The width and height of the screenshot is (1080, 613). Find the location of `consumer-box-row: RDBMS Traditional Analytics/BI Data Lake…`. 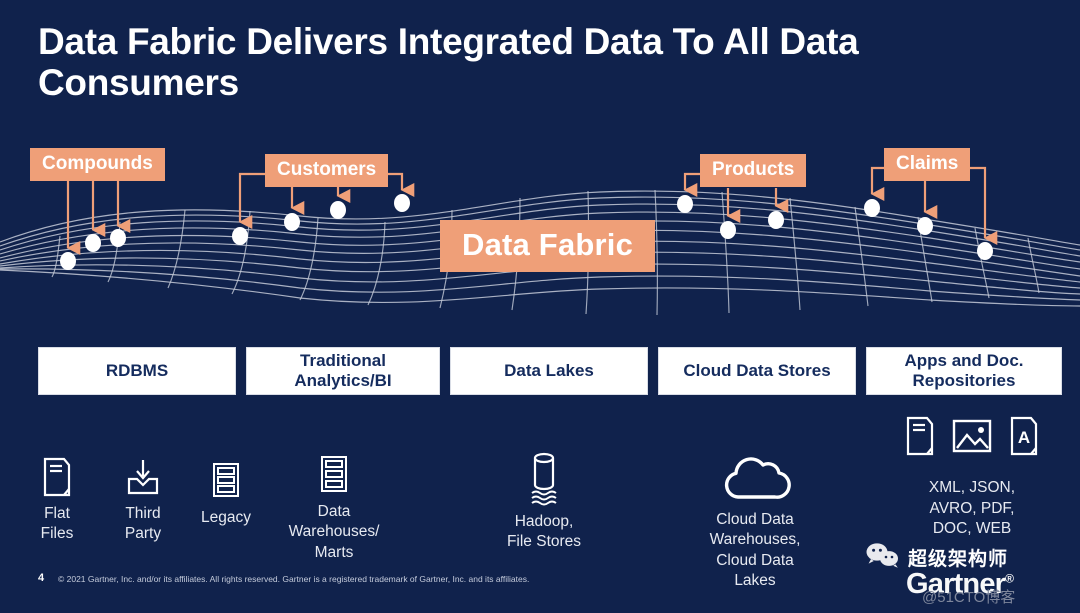

consumer-box-row: RDBMS Traditional Analytics/BI Data Lake… is located at coordinates (540, 372).